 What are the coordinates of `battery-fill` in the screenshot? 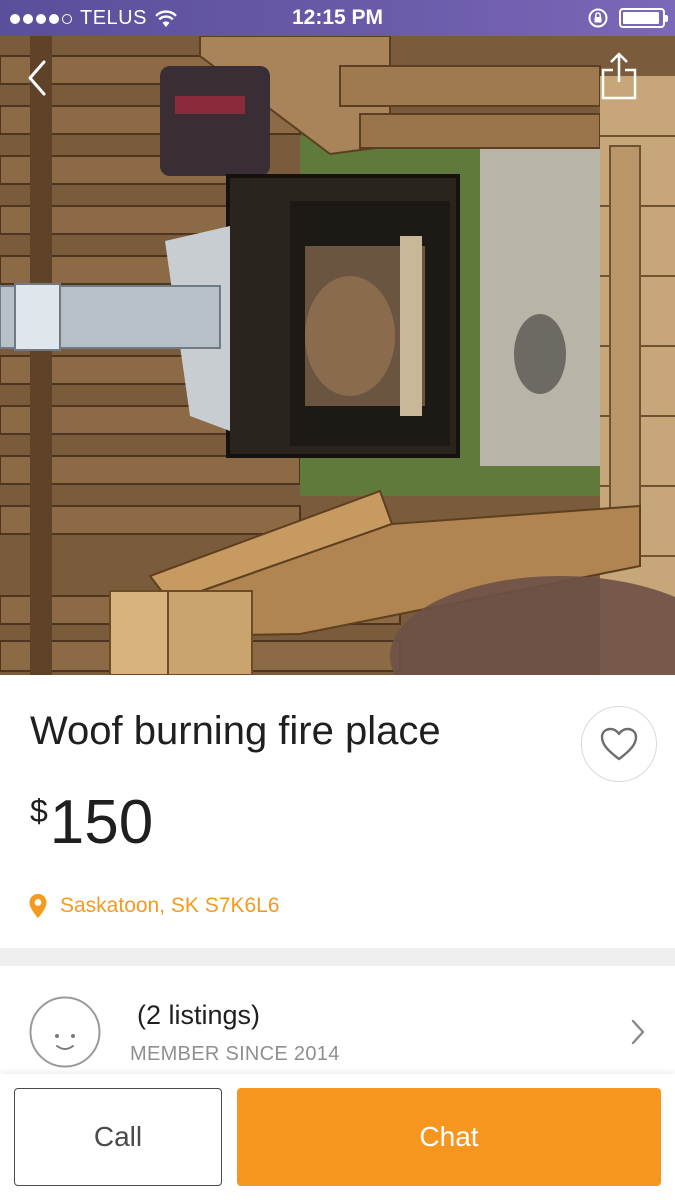 It's located at (641, 18).